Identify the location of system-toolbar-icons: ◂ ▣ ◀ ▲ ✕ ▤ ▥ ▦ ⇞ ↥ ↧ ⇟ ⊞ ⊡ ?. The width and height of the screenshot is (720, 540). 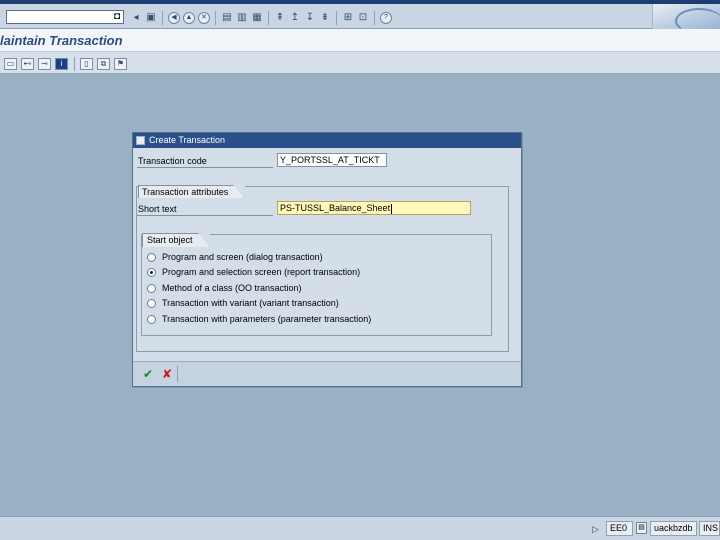
(262, 17).